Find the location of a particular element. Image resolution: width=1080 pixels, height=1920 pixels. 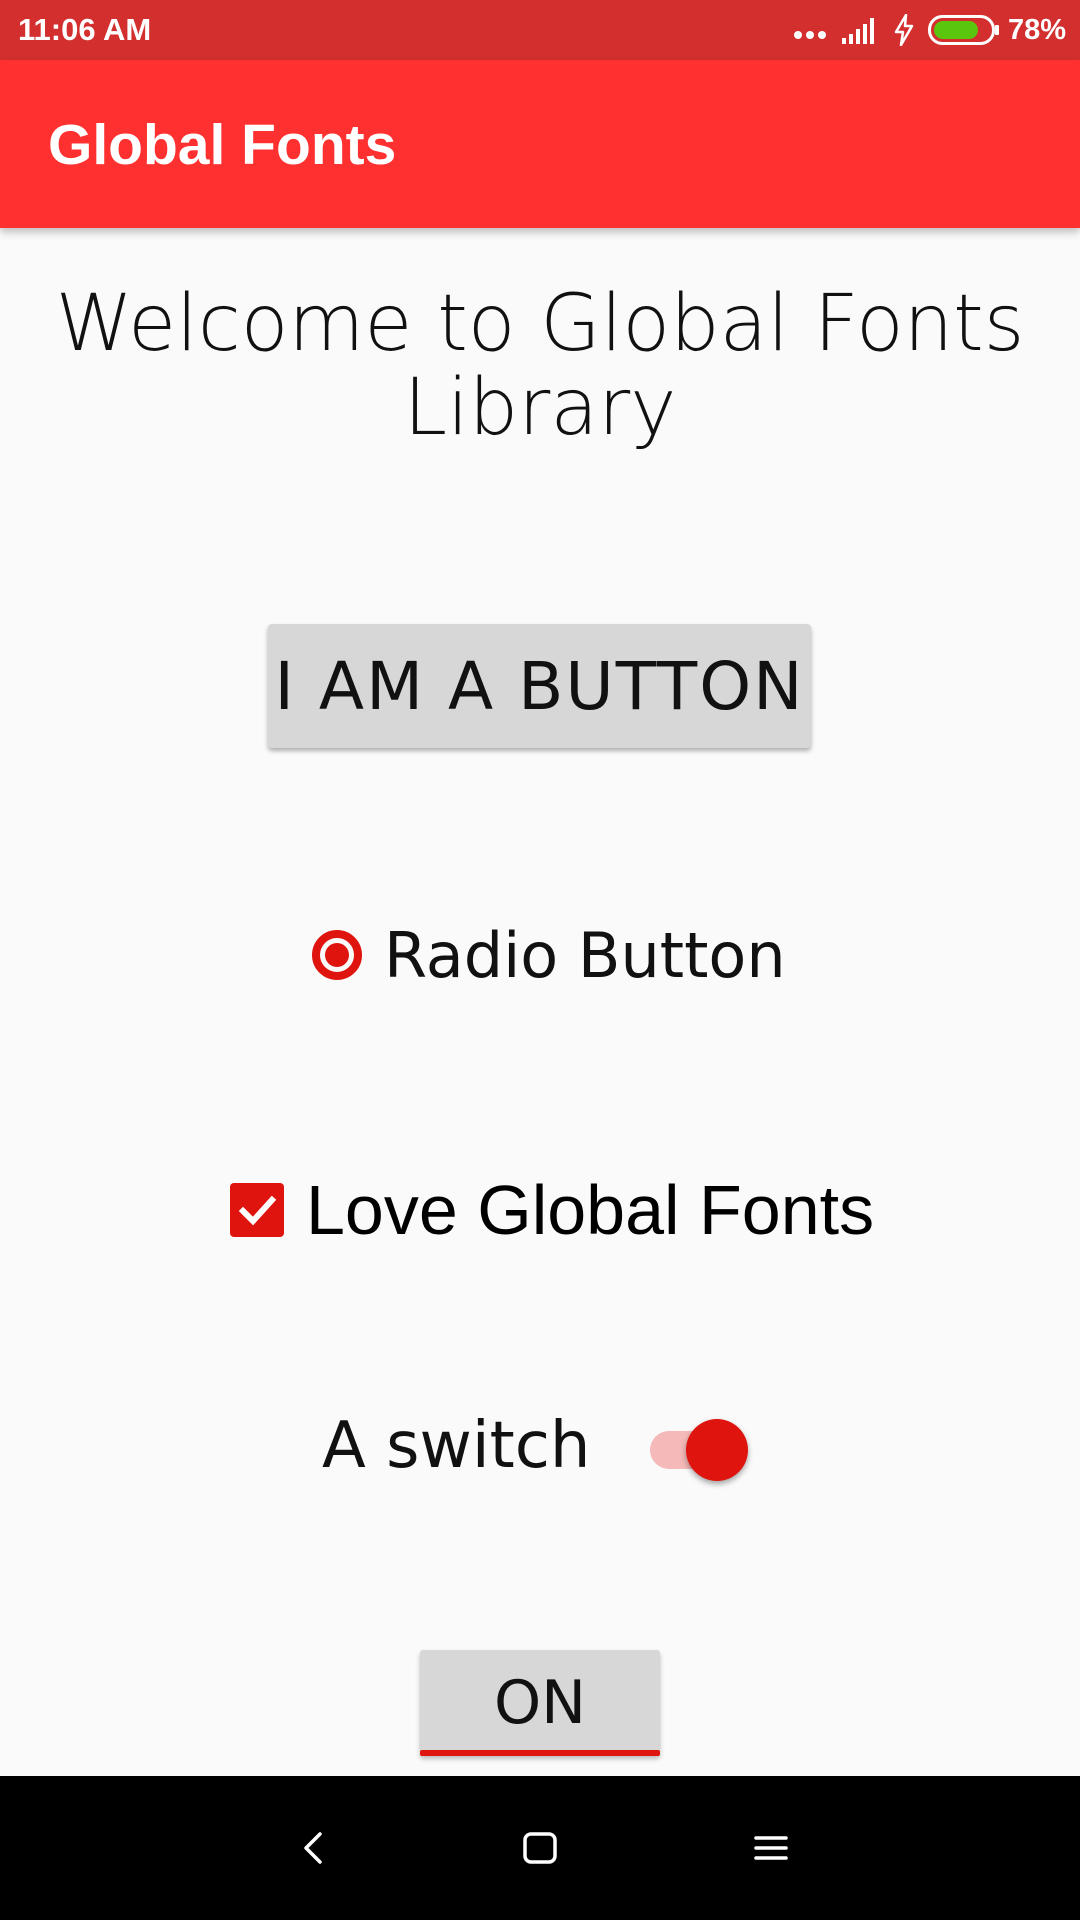

status-bar: 11:06 AM 78% is located at coordinates (540, 30).